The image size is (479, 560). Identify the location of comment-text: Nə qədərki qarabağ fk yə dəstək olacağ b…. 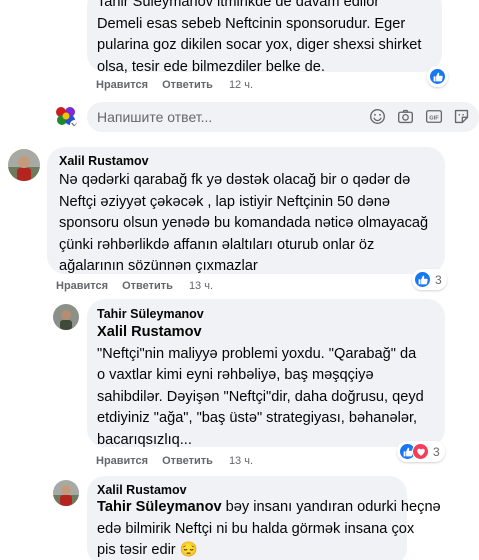
(243, 224).